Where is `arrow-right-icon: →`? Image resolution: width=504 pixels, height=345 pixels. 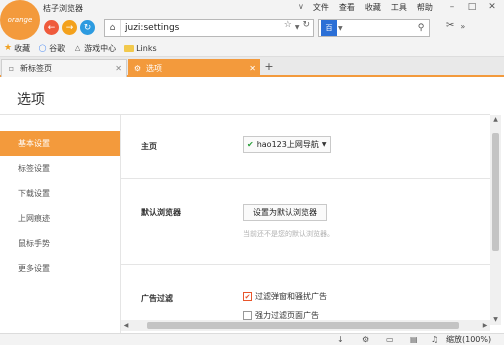 arrow-right-icon: → is located at coordinates (69, 27).